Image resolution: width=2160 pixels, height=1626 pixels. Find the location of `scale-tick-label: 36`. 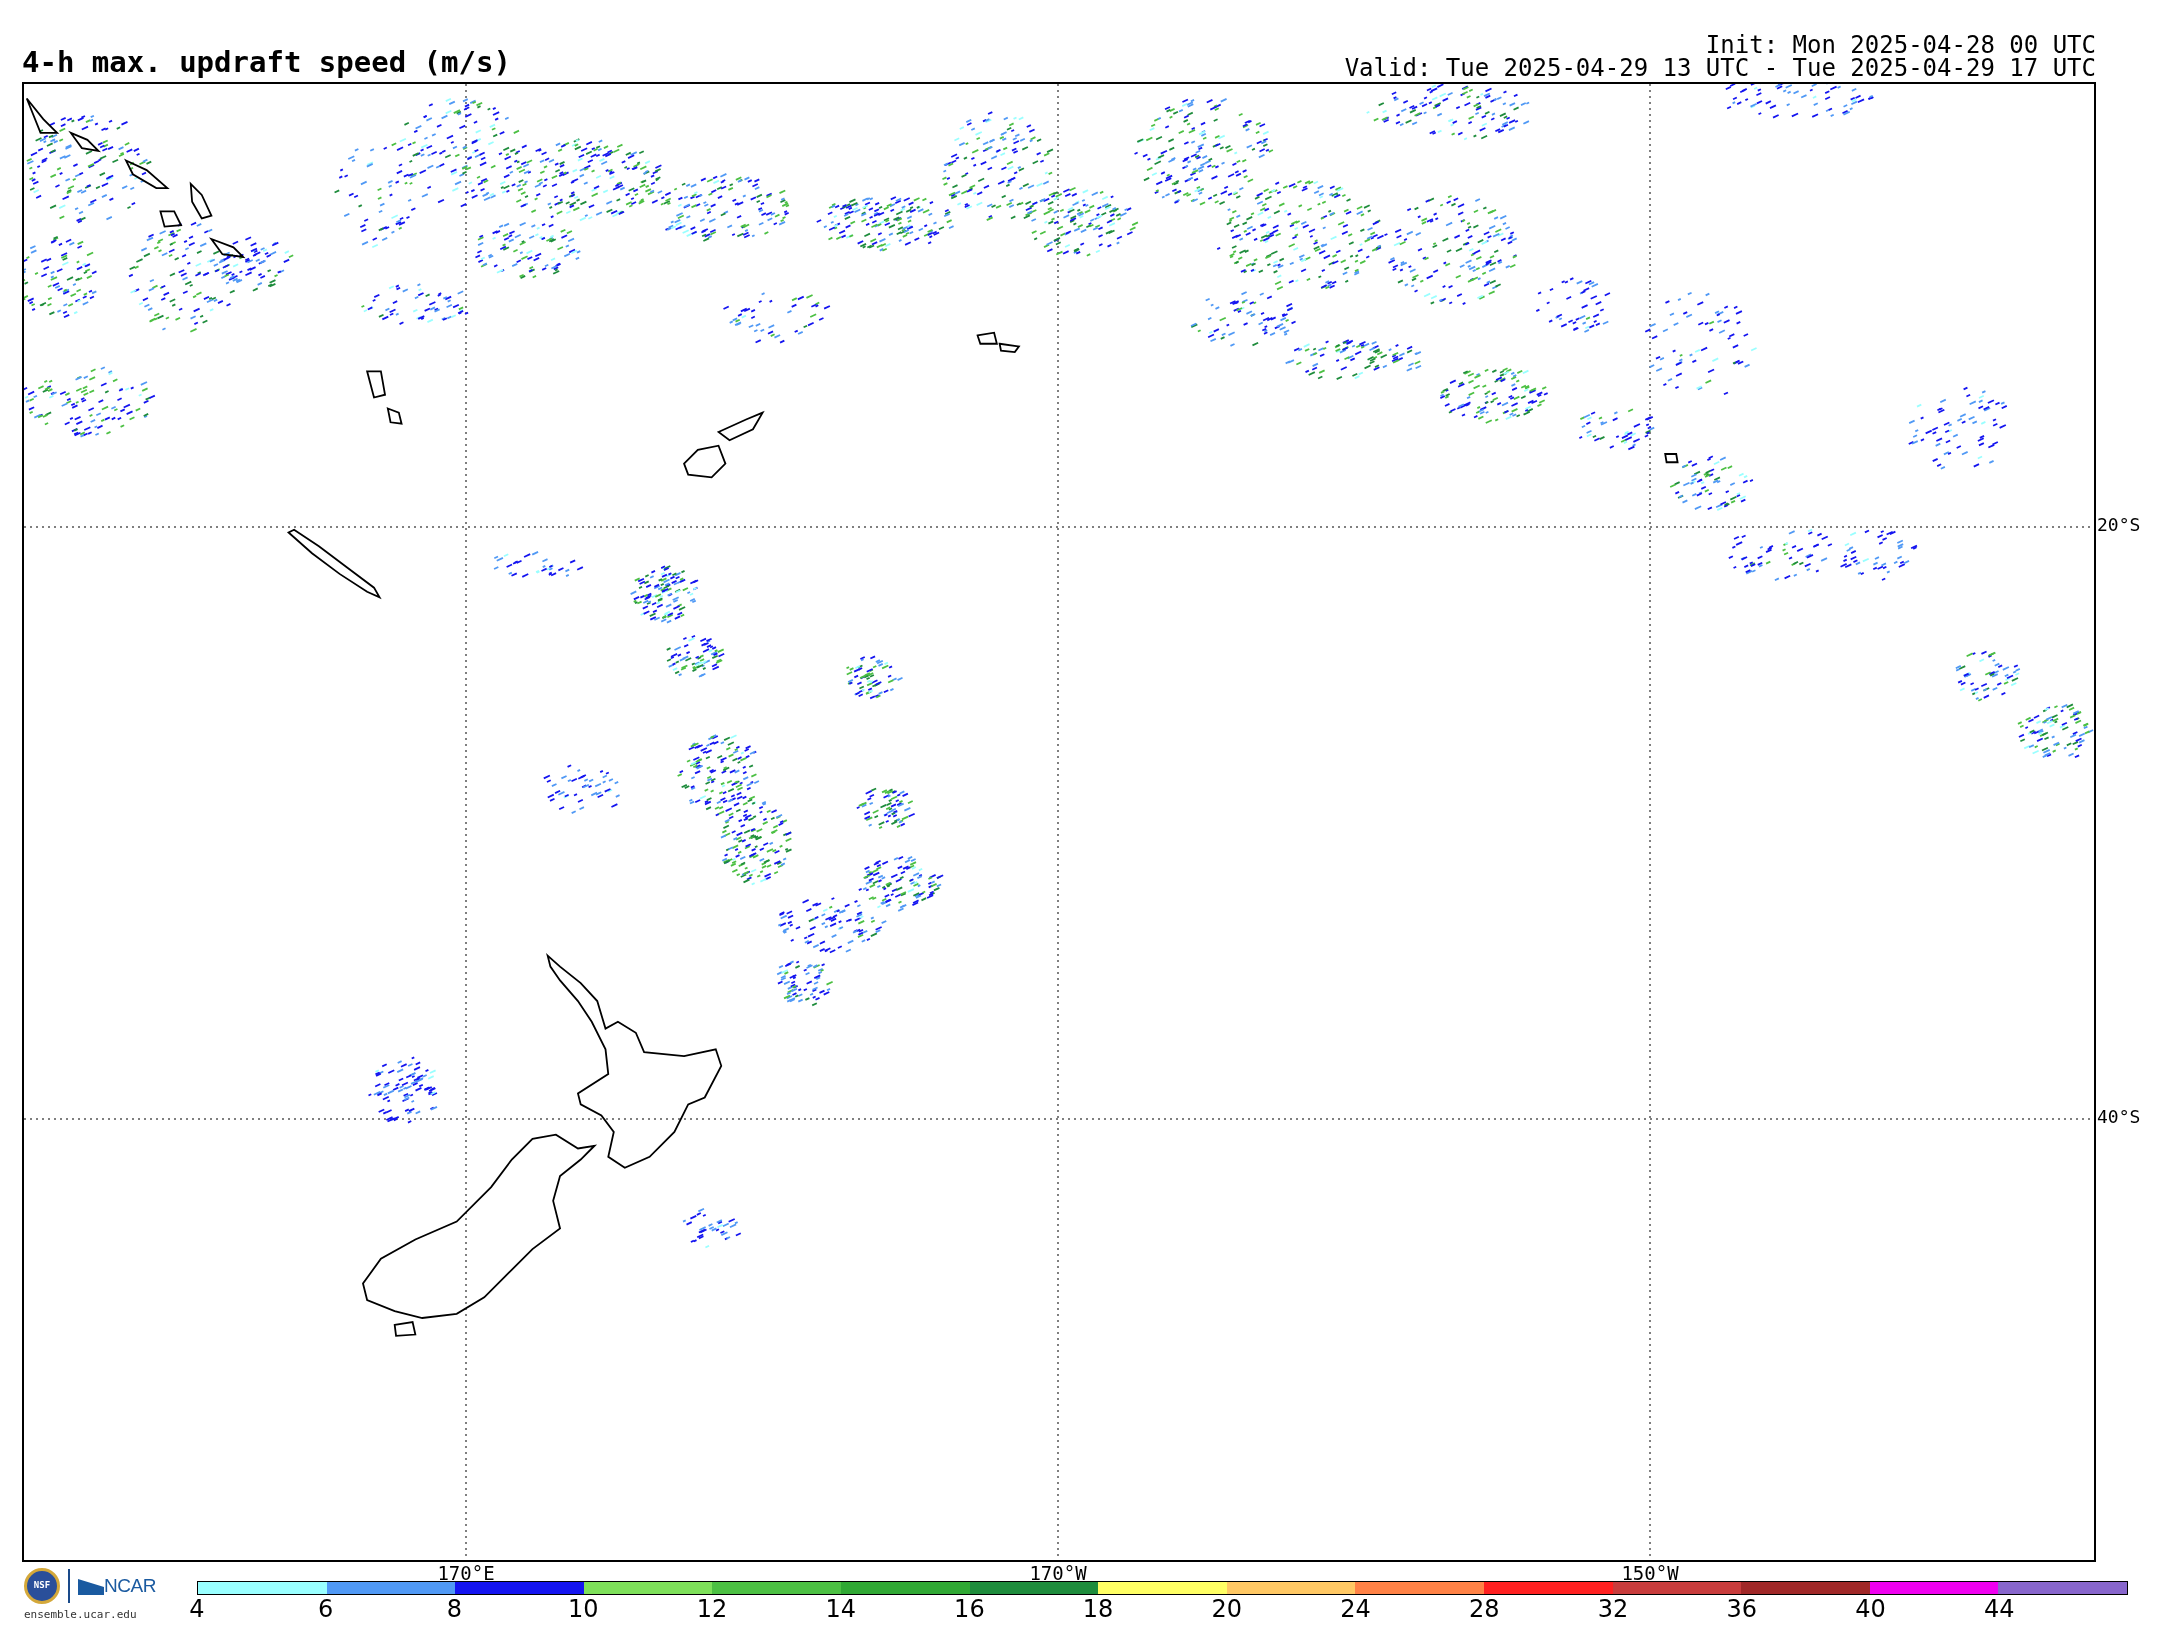

scale-tick-label: 36 is located at coordinates (1742, 1609).